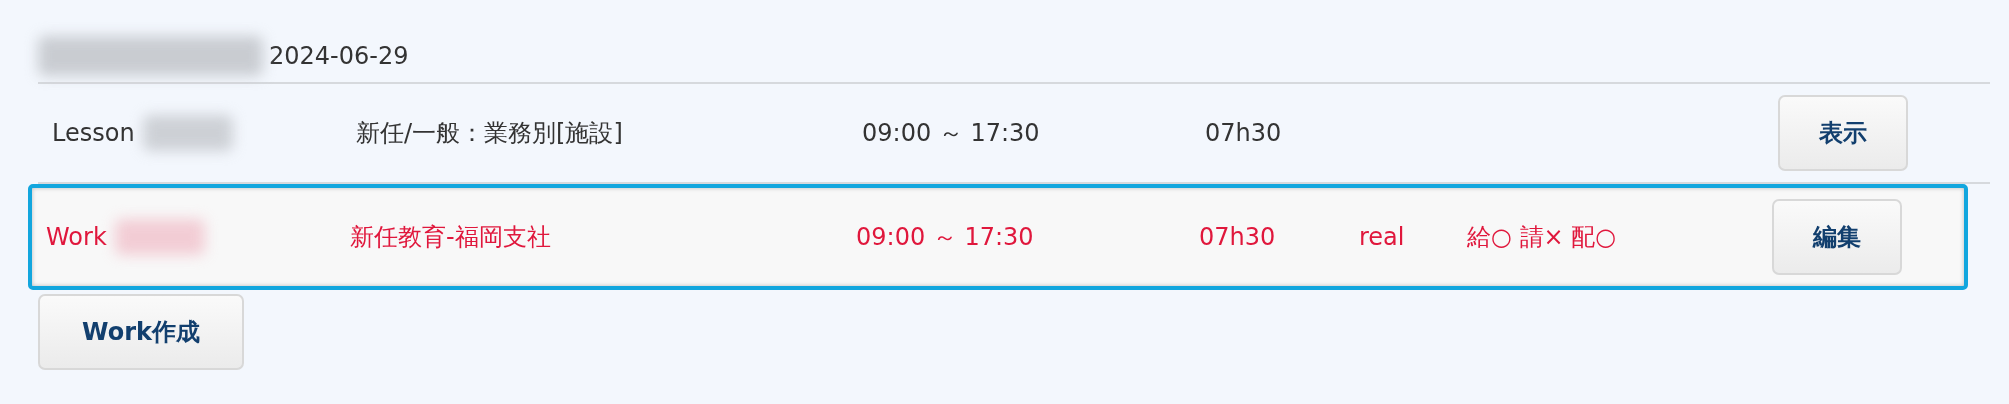  I want to click on mode-label: real, so click(1382, 237).